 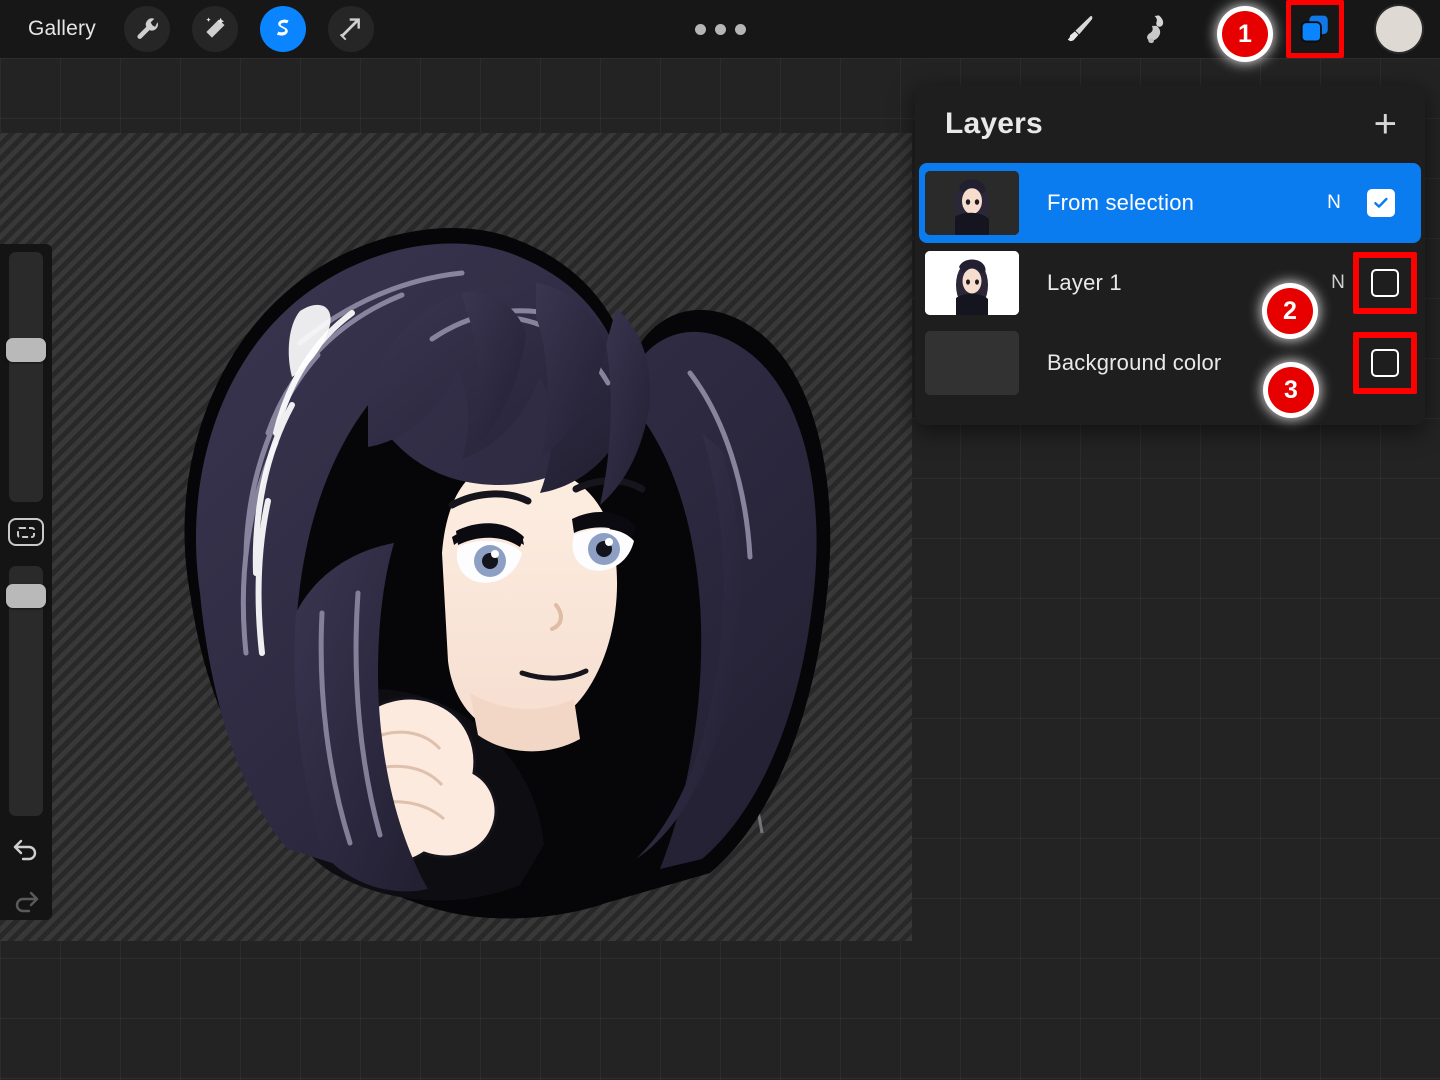 I want to click on modify-icon, so click(x=26, y=532).